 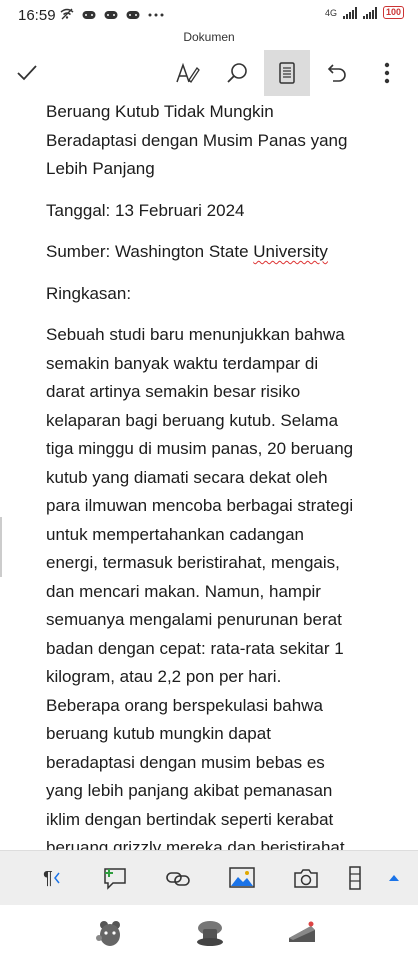 I want to click on picture-icon, so click(x=242, y=877).